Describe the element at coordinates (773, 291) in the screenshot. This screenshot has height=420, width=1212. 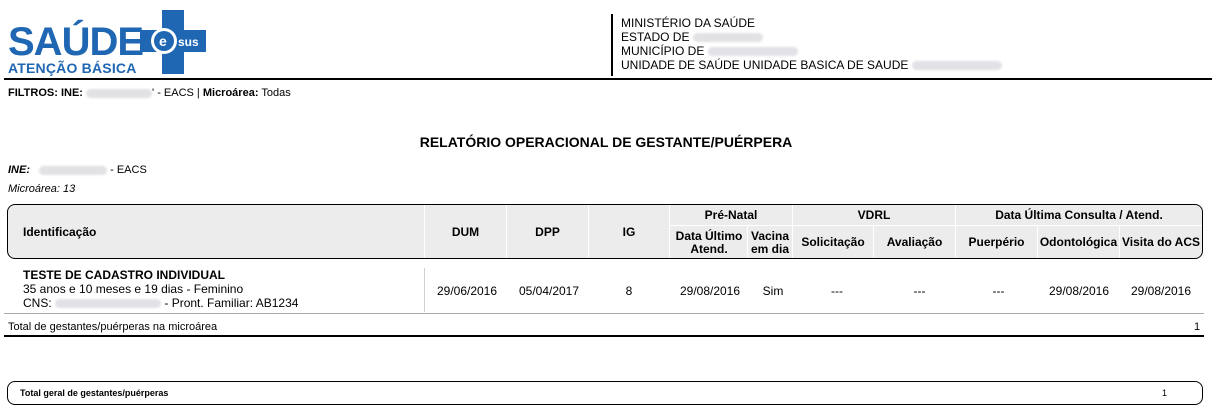
I see `td-vacina: Sim` at that location.